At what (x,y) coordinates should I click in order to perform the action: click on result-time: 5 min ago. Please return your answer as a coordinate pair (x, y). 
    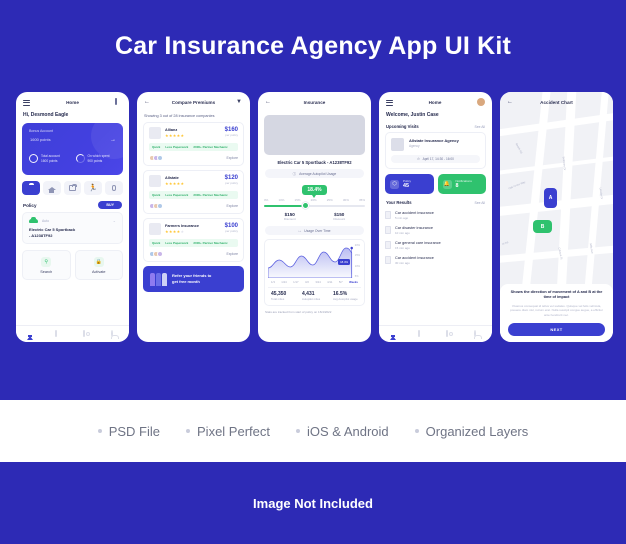
    Looking at the image, I should click on (402, 218).